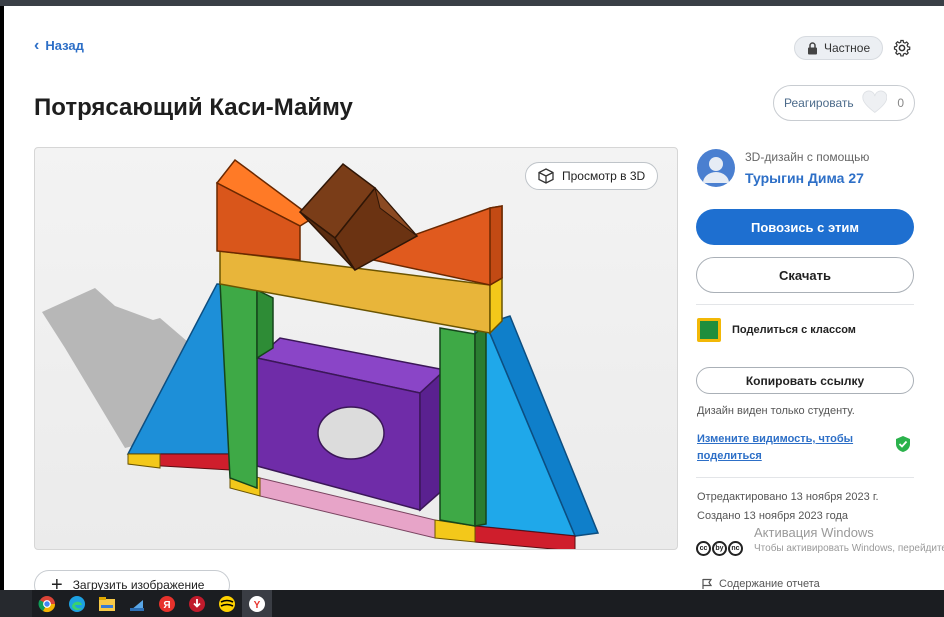  I want to click on author-name-link: Турыгин Дима 27, so click(804, 178).